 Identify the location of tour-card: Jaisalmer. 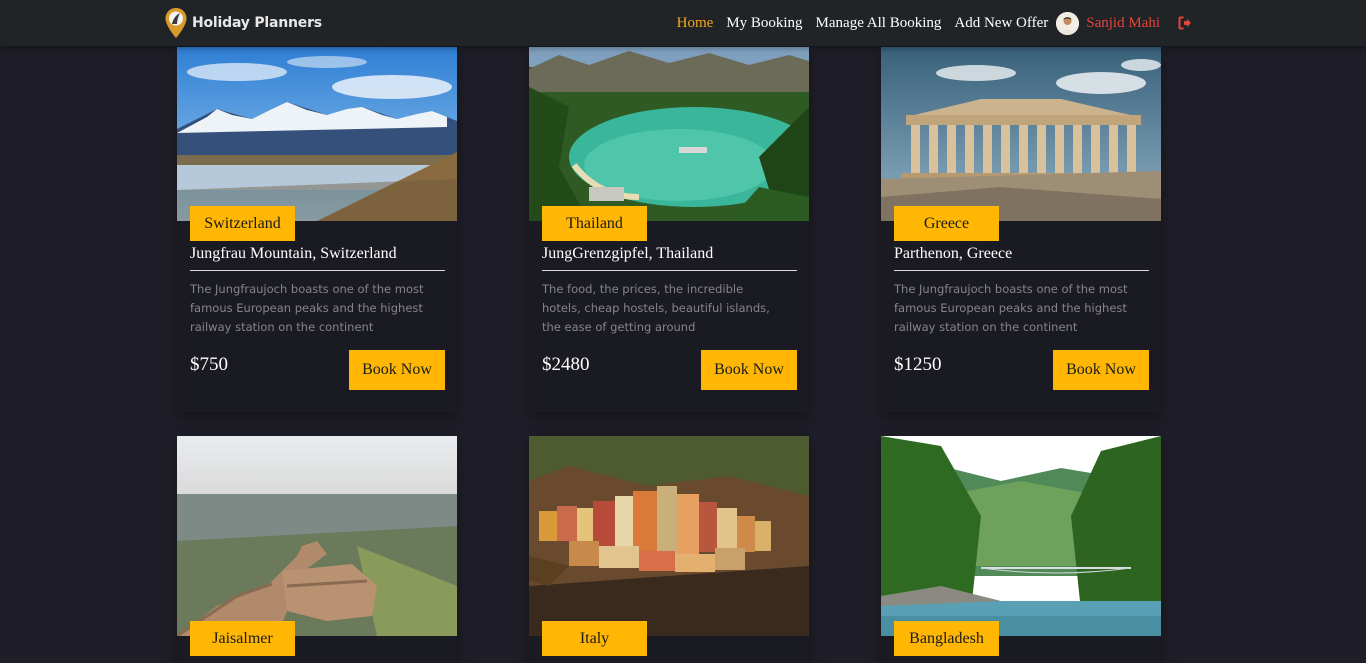
(317, 549).